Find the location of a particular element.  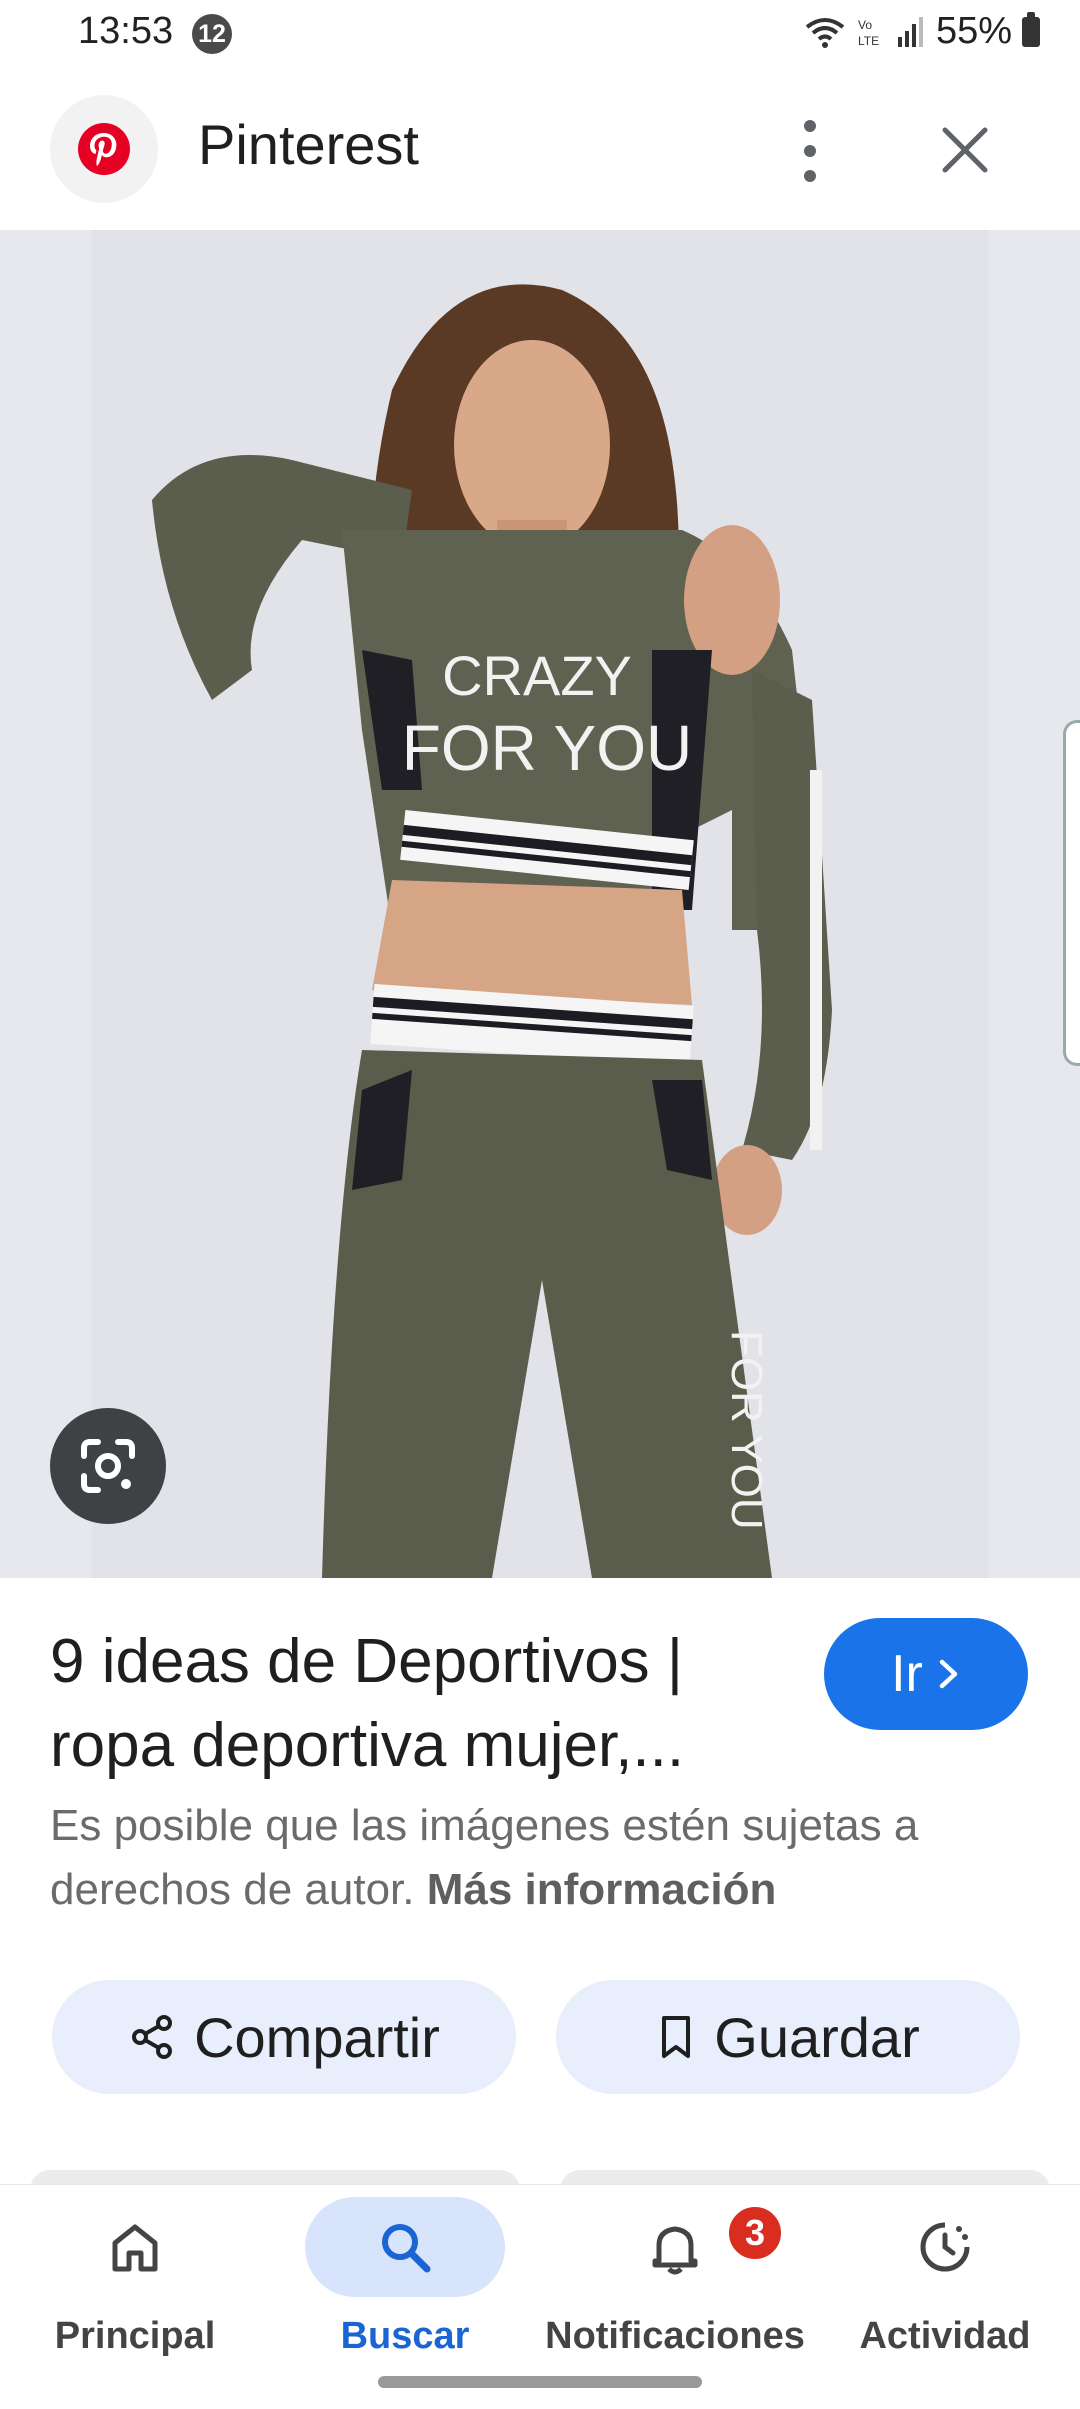

share-icon is located at coordinates (152, 2037).